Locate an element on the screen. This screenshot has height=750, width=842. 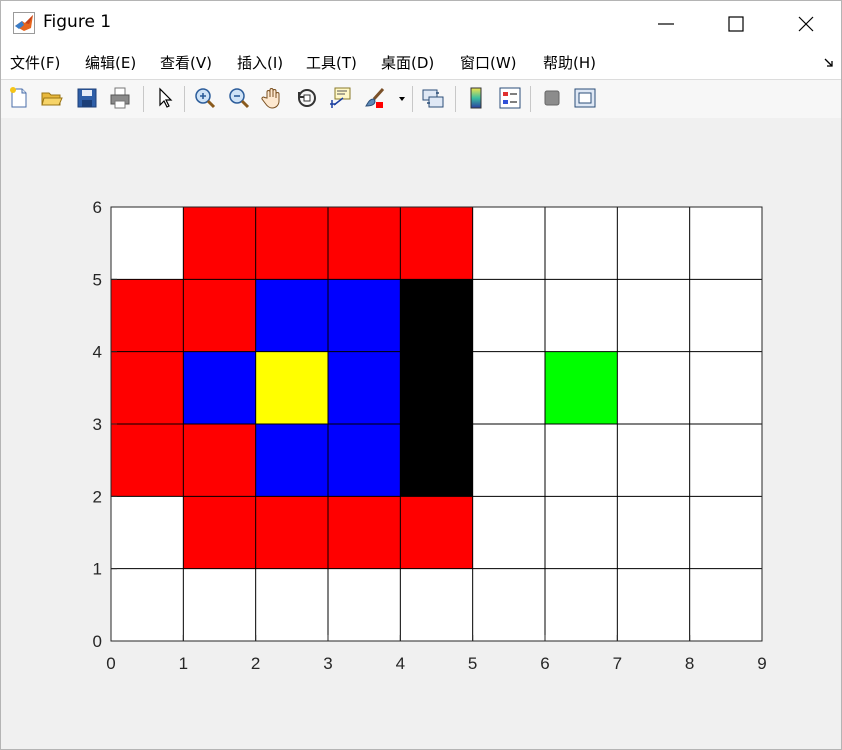
x-tick-label: 0 is located at coordinates (110, 663).